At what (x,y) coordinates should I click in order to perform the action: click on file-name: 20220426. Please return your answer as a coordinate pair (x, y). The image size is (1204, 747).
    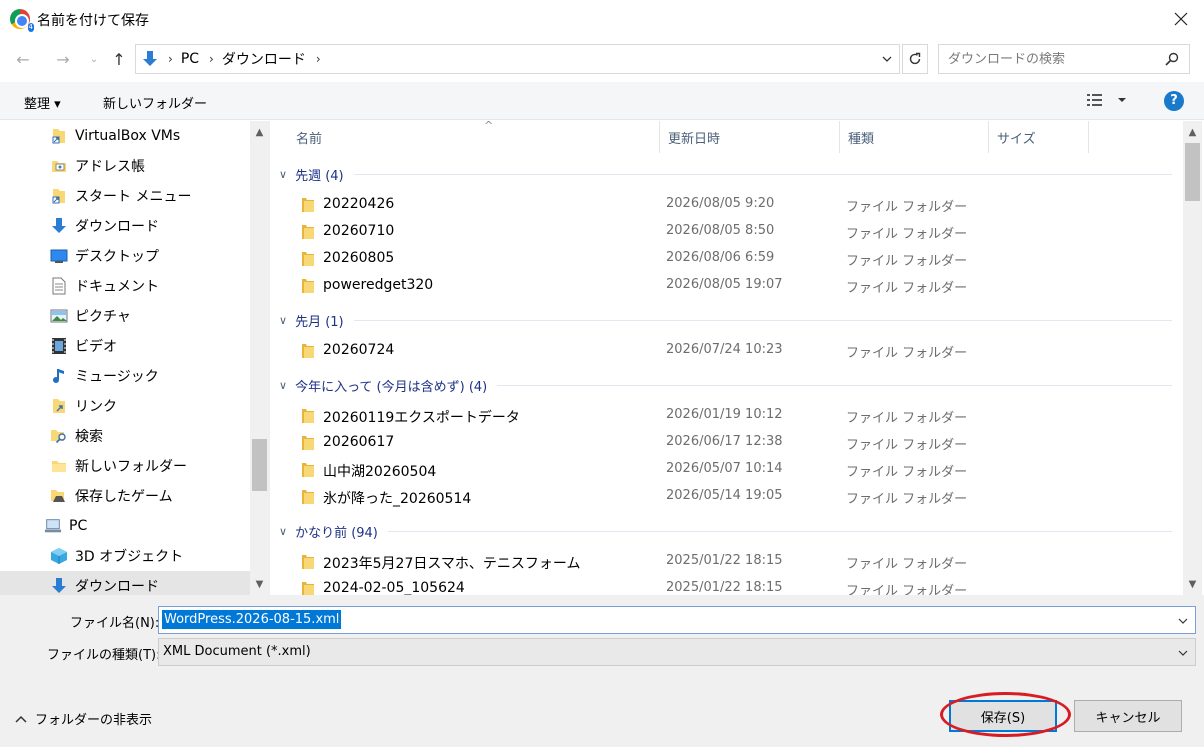
    Looking at the image, I should click on (359, 204).